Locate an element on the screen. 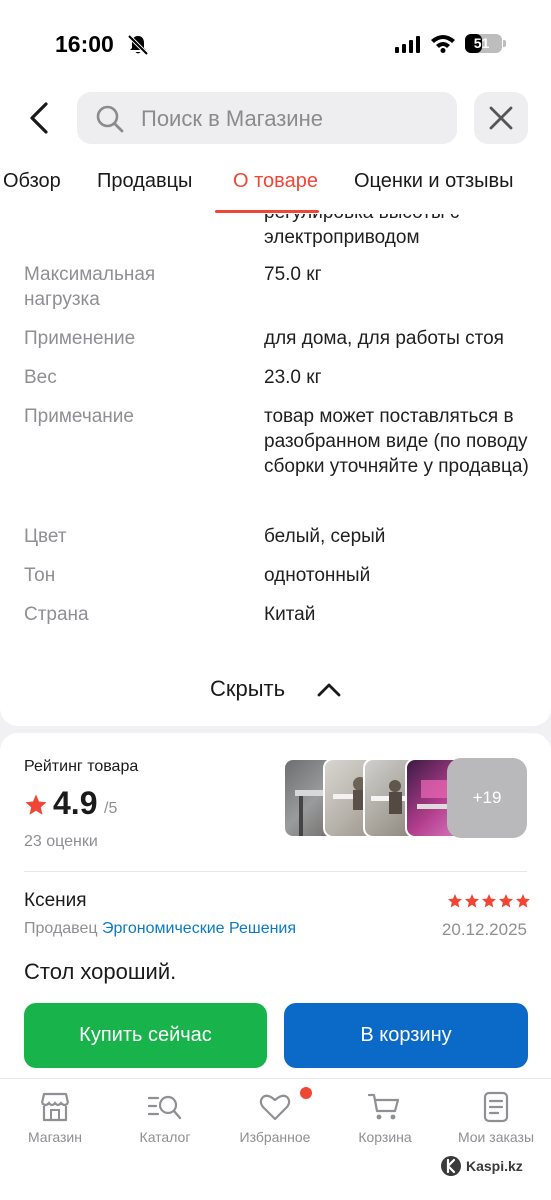 This screenshot has width=551, height=1200. review-seller: Продавец Эргономические Решения is located at coordinates (160, 929).